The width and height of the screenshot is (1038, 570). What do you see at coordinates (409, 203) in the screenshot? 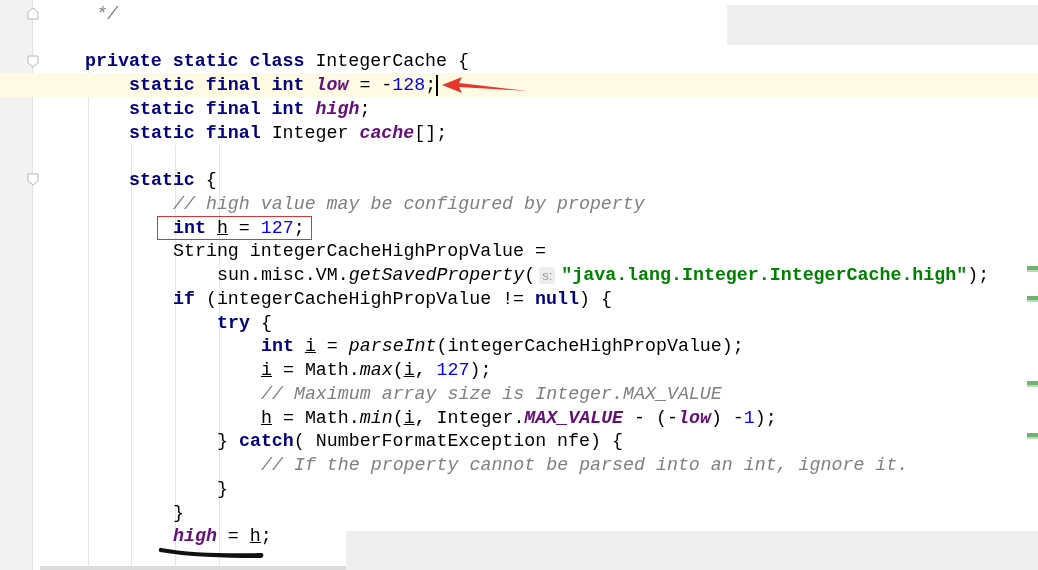
I see `code-line: // high value may be configured by property` at bounding box center [409, 203].